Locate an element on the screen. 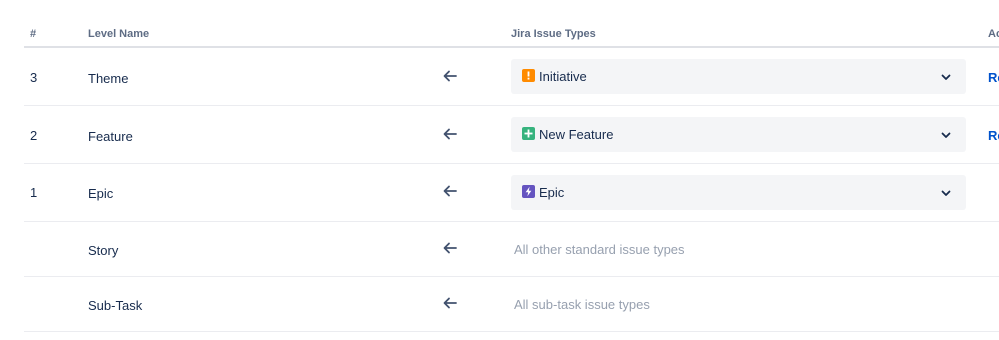  issue-type-select: New Feature is located at coordinates (738, 134).